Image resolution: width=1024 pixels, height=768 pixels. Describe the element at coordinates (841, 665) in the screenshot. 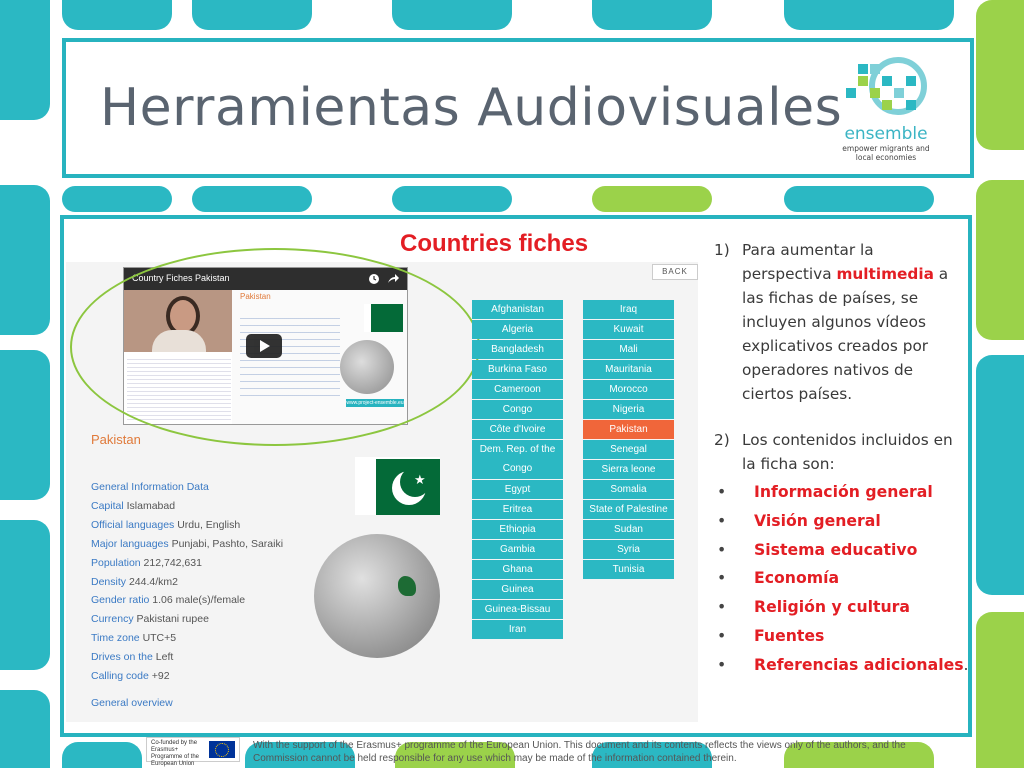

I see `content-bullet: • Referencias adicionales.` at that location.